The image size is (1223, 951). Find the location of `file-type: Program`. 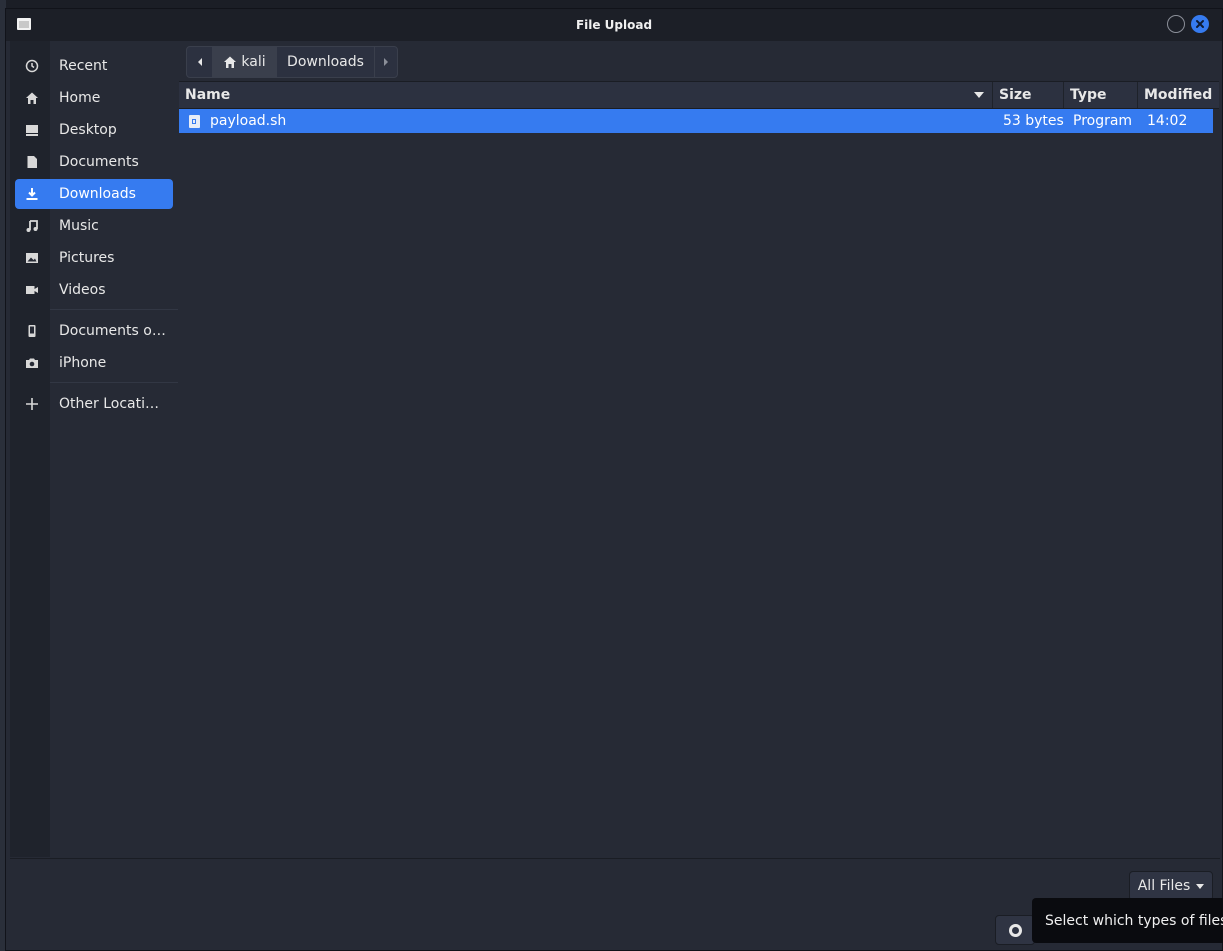

file-type: Program is located at coordinates (1103, 121).